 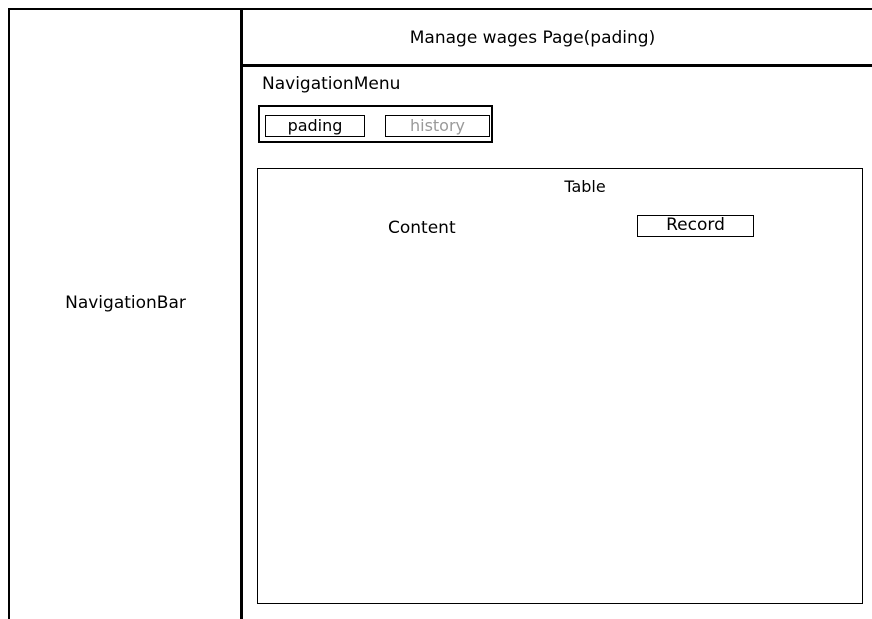 I want to click on record-button: Record, so click(x=695, y=226).